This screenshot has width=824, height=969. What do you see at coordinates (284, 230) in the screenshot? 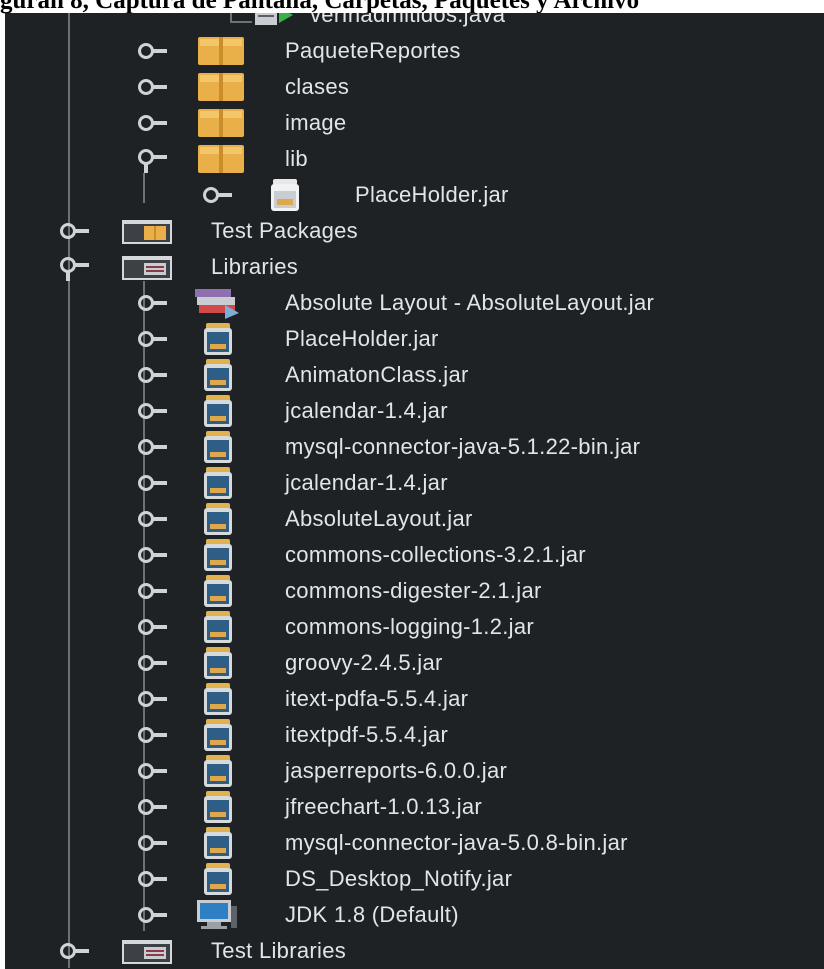
I see `tree-item-label: Test Packages` at bounding box center [284, 230].